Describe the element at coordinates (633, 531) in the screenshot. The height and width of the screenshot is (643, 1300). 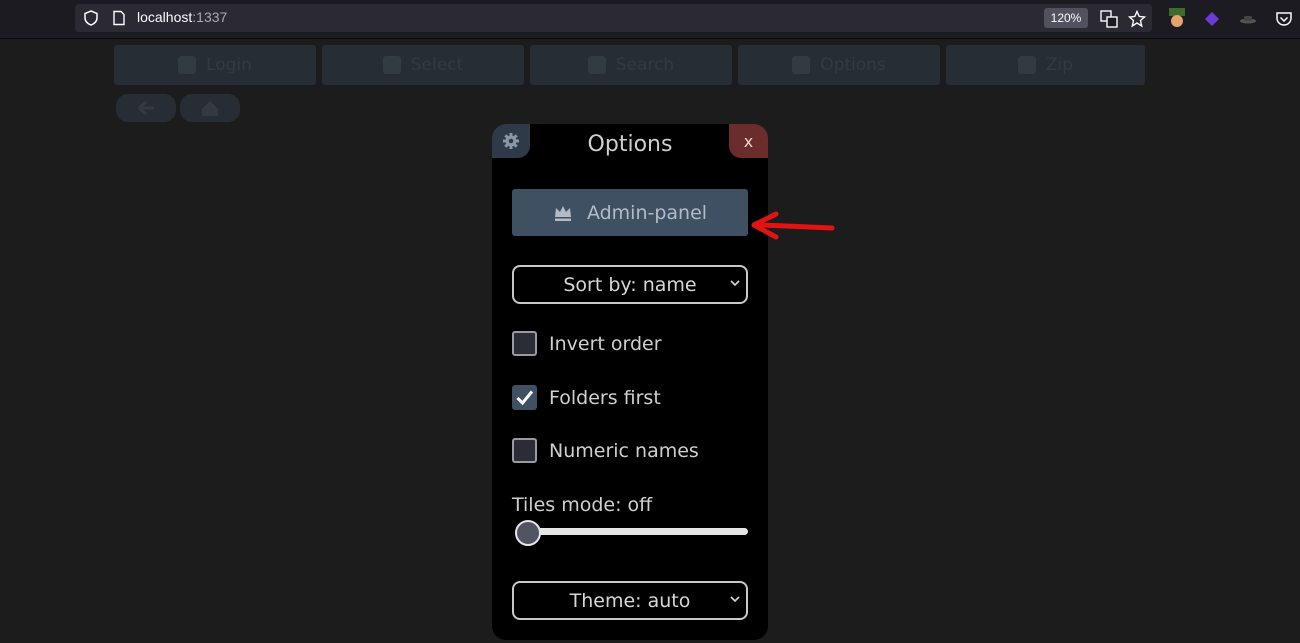
I see `tiles-mode-slider` at that location.